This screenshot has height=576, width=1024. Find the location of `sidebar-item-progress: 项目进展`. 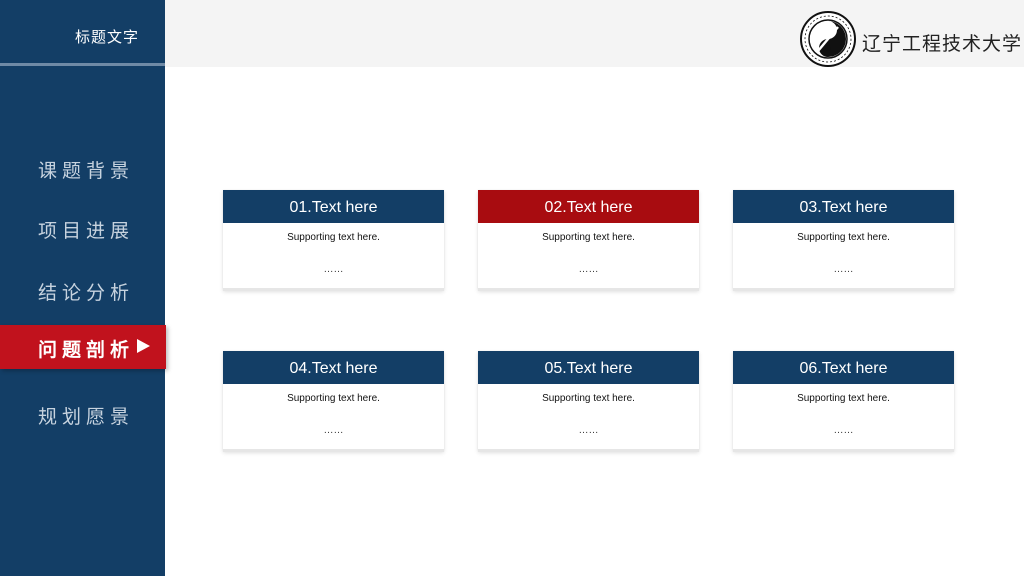

sidebar-item-progress: 项目进展 is located at coordinates (82, 228).